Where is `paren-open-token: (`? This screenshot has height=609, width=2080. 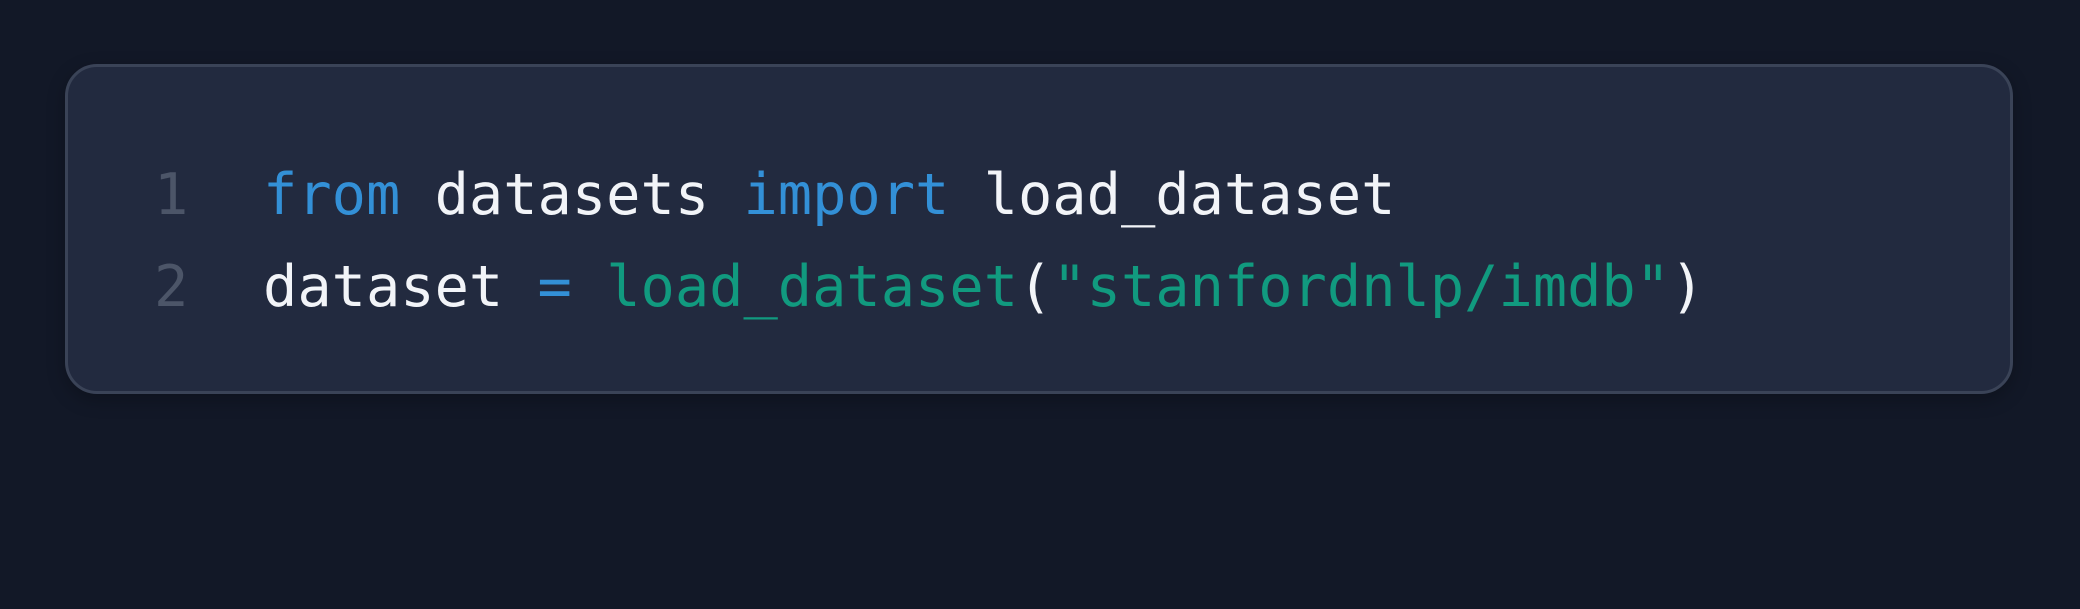
paren-open-token: ( is located at coordinates (1035, 287).